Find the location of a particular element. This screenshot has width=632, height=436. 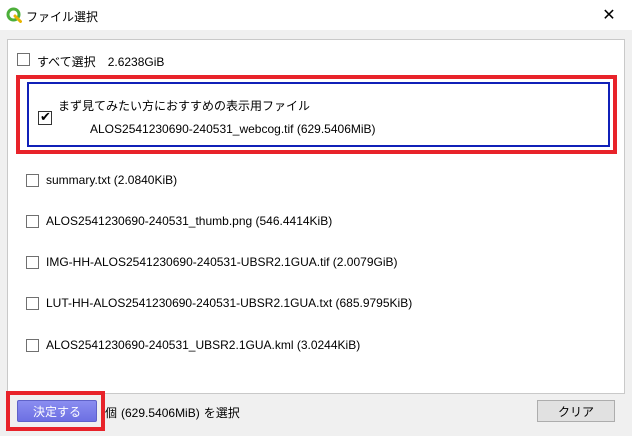

recommended-heading: まず見てみたい方におすすめの表示用ファイル is located at coordinates (184, 106).